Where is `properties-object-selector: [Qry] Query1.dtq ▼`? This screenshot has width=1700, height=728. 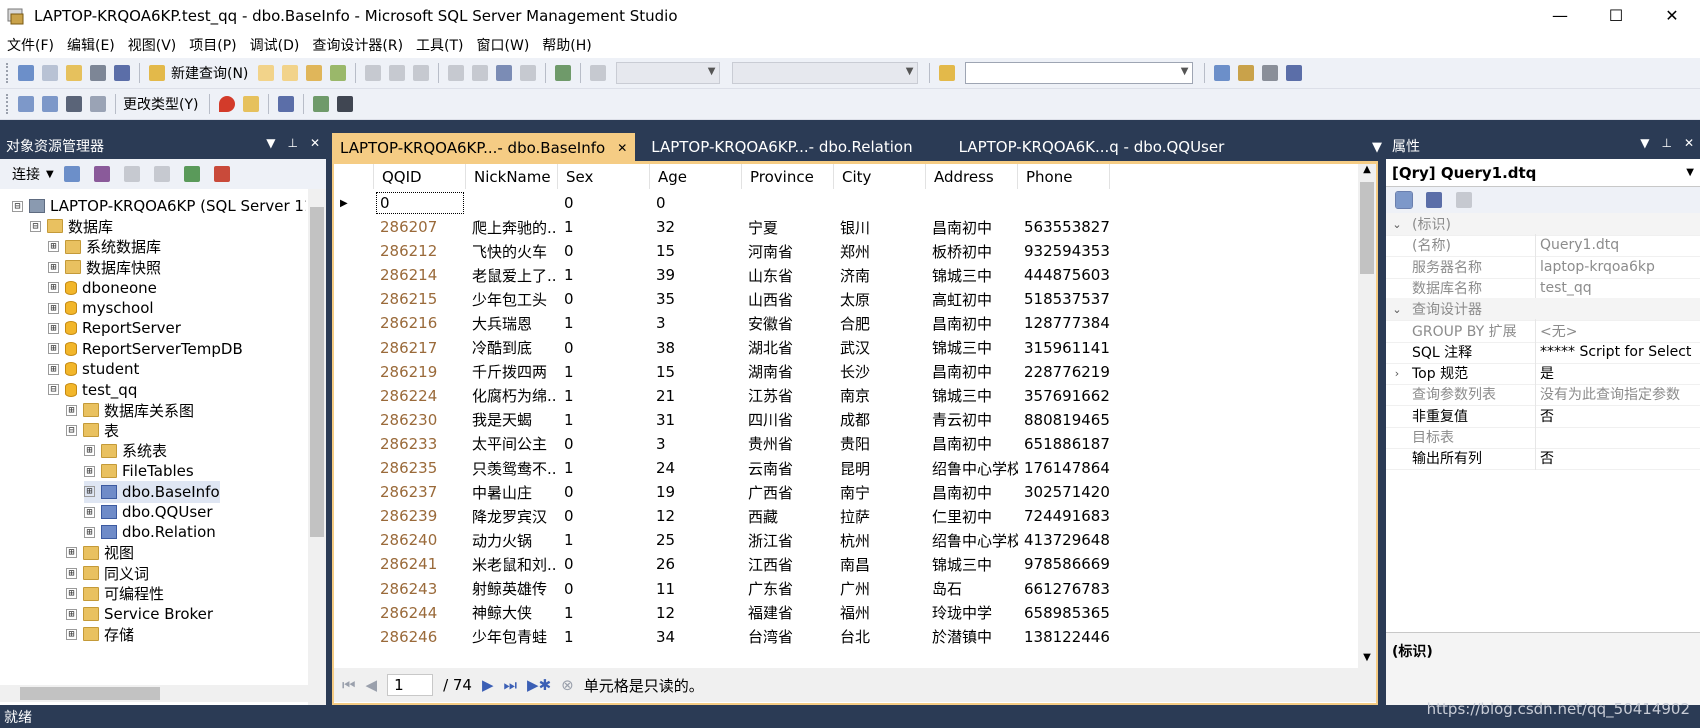 properties-object-selector: [Qry] Query1.dtq ▼ is located at coordinates (1543, 173).